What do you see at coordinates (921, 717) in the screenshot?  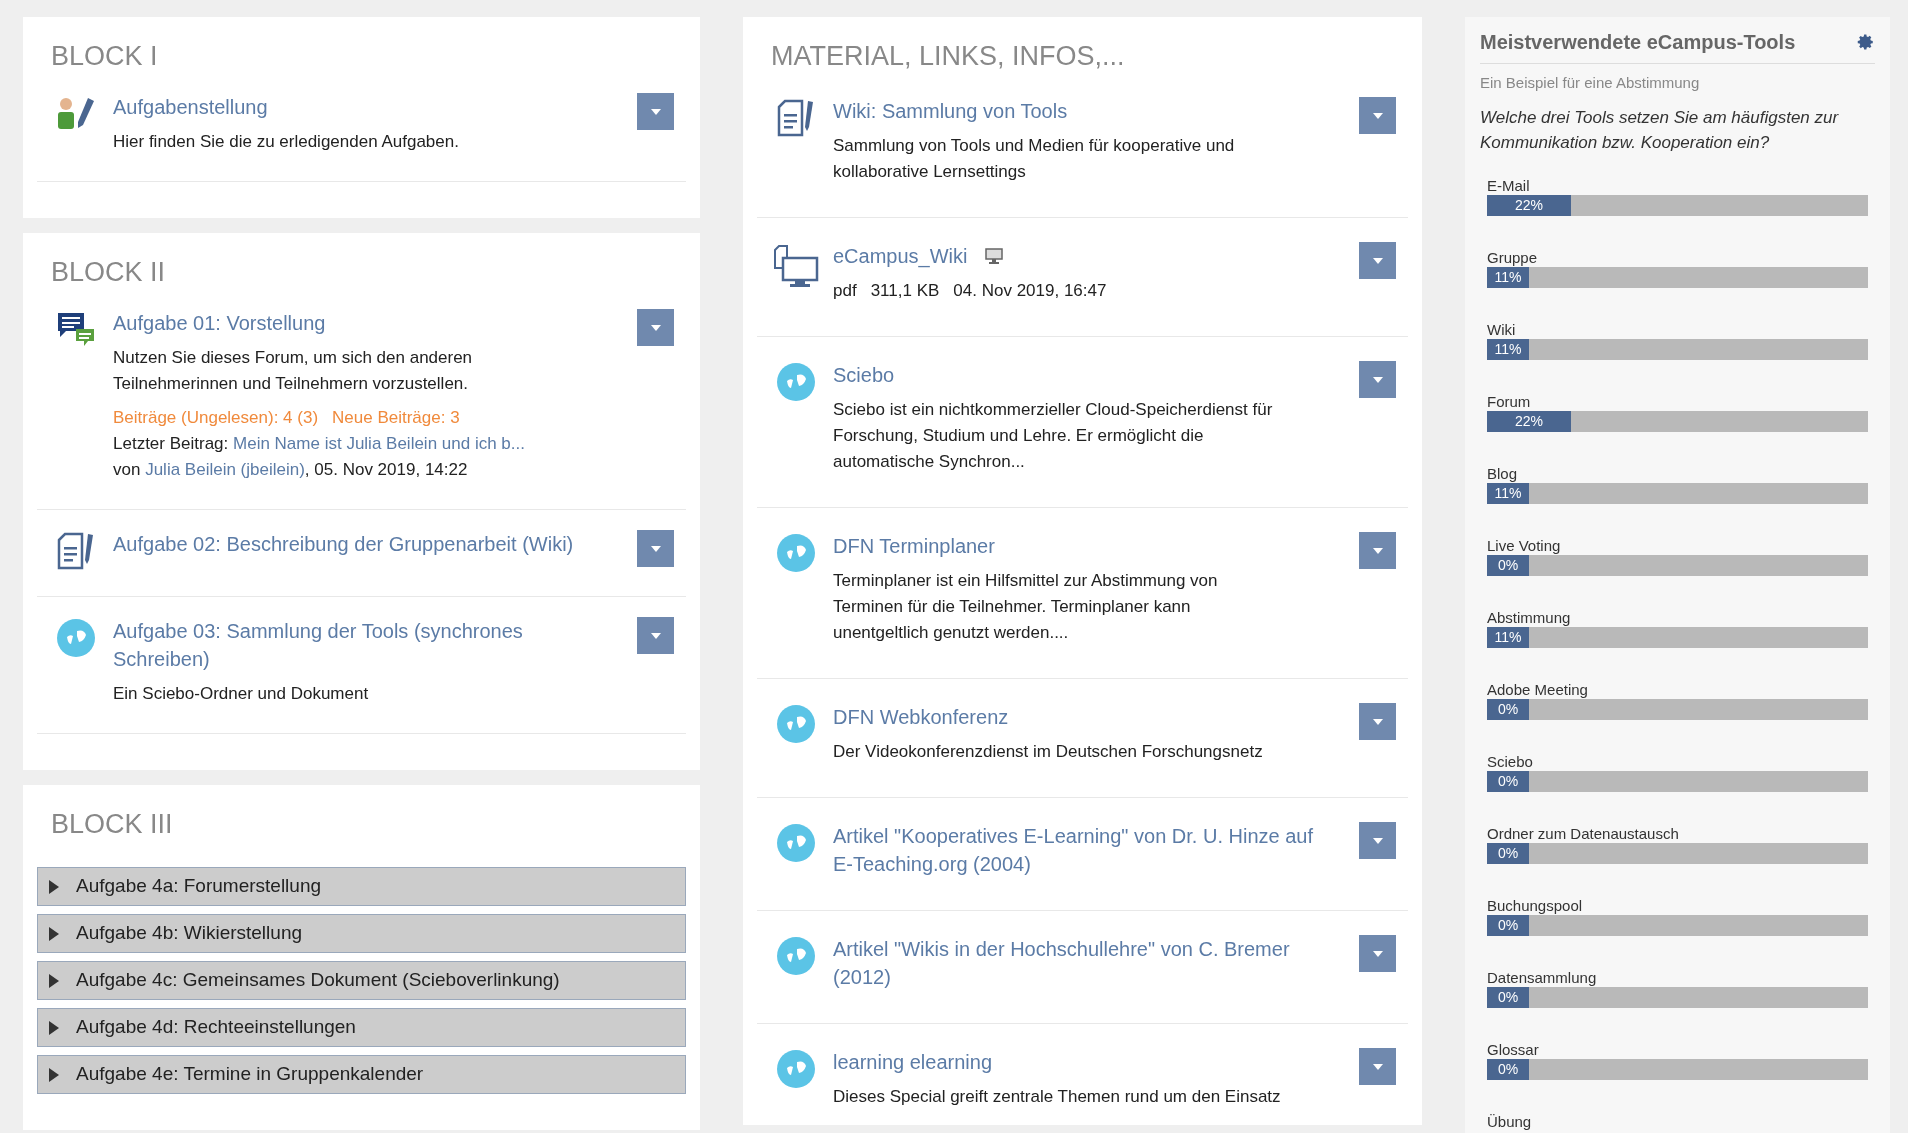 I see `module-title-link: DFN Webkonferenz` at bounding box center [921, 717].